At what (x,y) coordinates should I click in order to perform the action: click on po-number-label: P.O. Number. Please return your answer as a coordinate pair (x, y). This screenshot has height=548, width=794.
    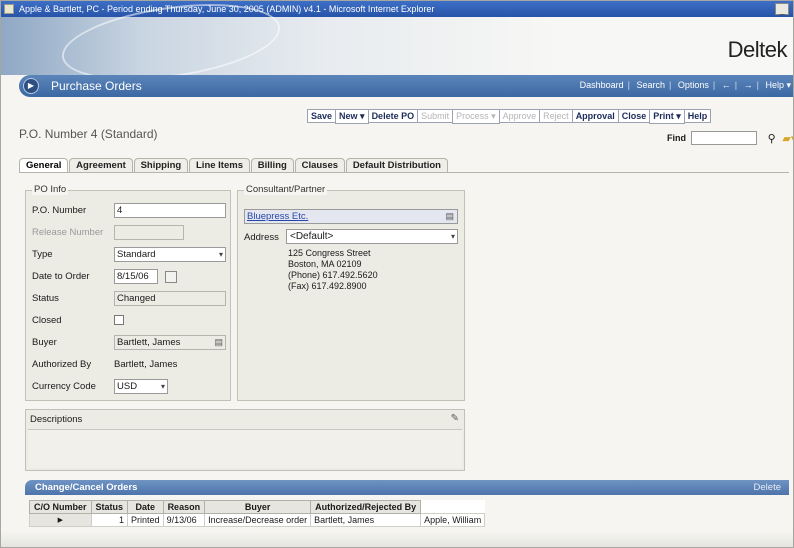
    Looking at the image, I should click on (59, 210).